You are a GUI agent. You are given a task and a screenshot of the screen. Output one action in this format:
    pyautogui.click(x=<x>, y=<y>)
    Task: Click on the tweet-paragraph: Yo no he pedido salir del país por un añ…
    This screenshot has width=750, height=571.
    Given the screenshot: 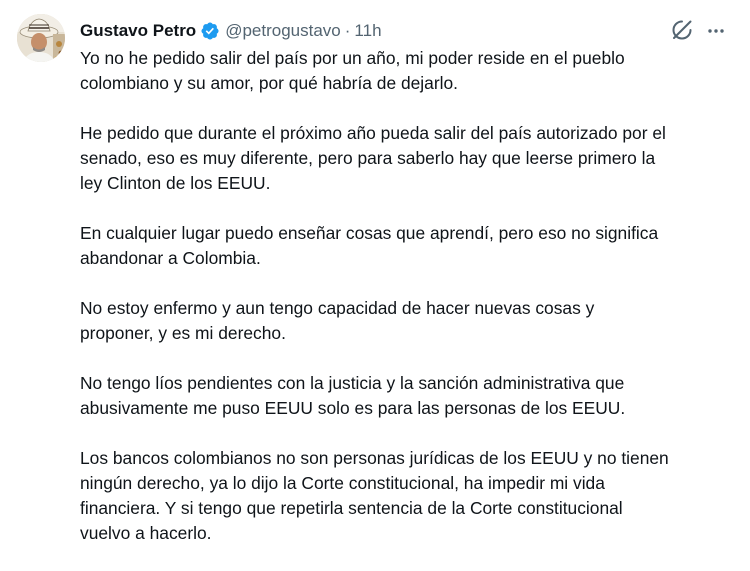 What is the action you would take?
    pyautogui.click(x=352, y=70)
    